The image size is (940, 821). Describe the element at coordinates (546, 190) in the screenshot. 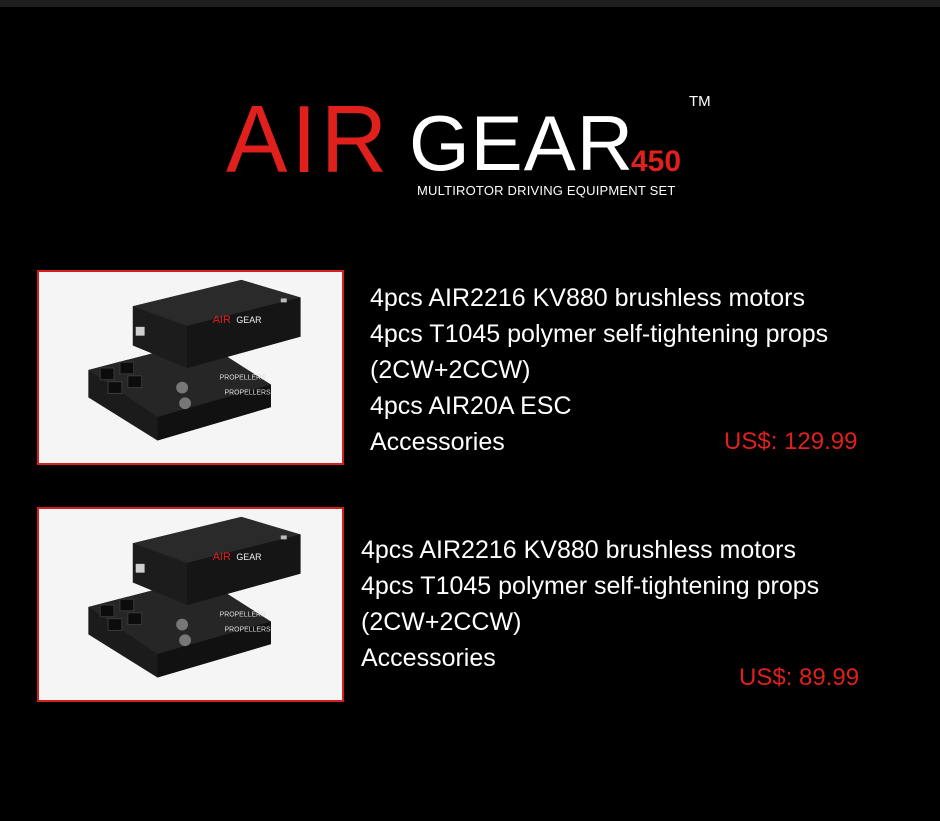

I see `logo-subtitle: MULTIROTOR DRIVING EQUIPMENT SET` at that location.